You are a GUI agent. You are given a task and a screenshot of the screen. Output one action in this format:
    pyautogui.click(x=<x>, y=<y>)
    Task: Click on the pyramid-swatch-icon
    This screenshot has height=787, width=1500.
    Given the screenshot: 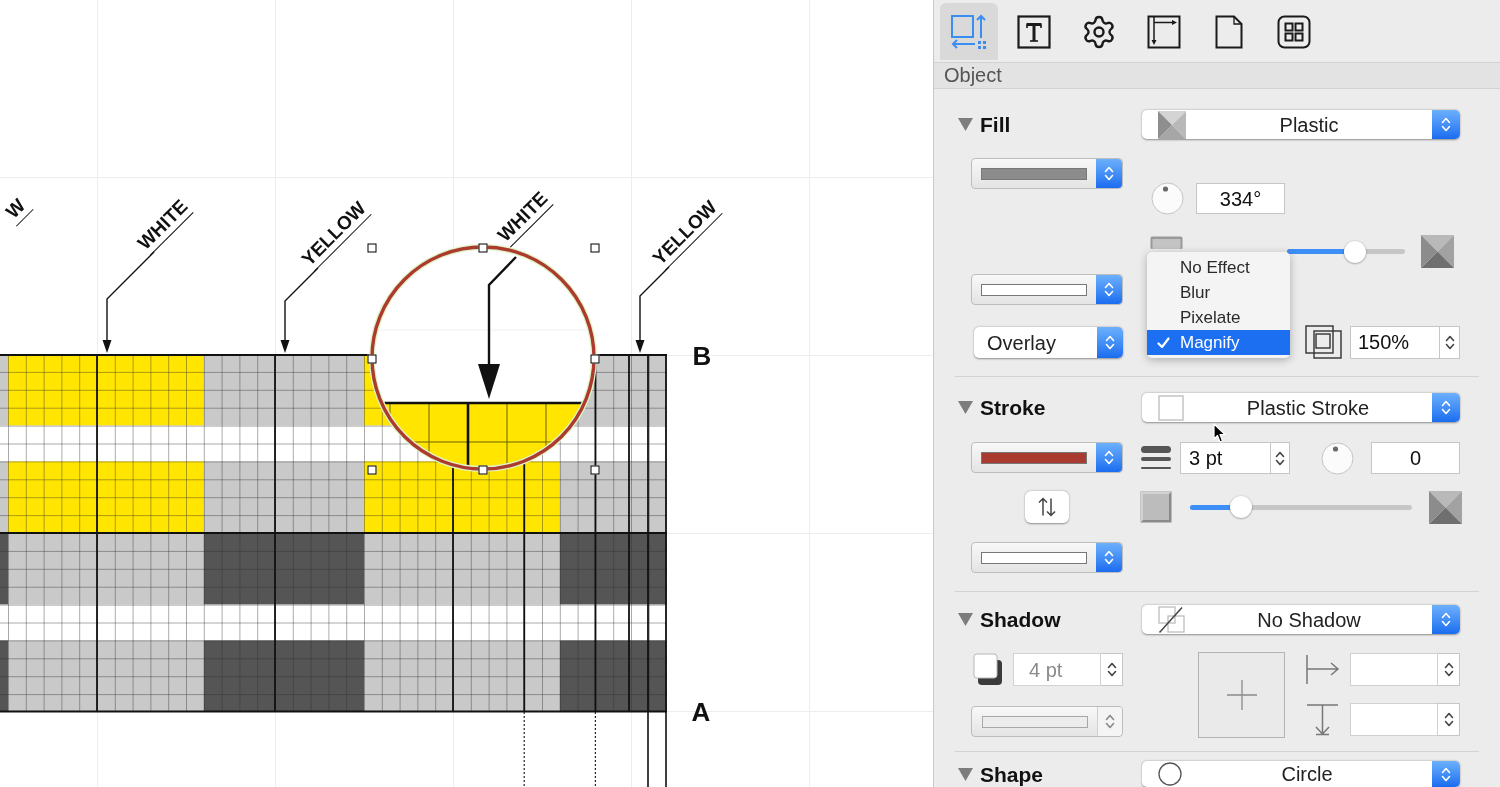 What is the action you would take?
    pyautogui.click(x=1172, y=124)
    